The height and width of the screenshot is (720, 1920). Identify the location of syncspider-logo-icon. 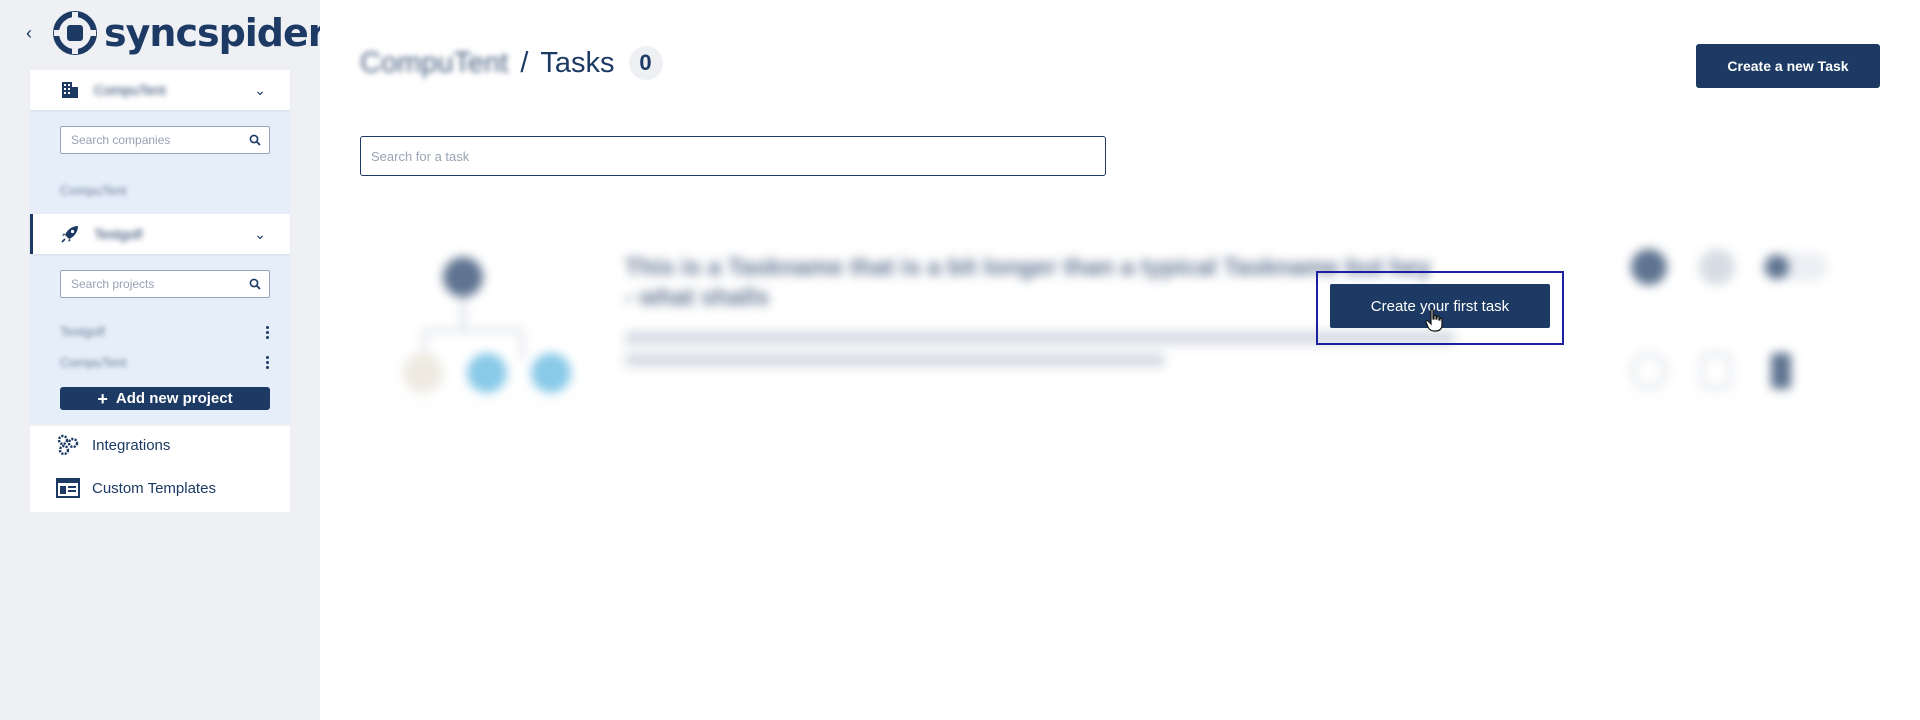
(75, 33).